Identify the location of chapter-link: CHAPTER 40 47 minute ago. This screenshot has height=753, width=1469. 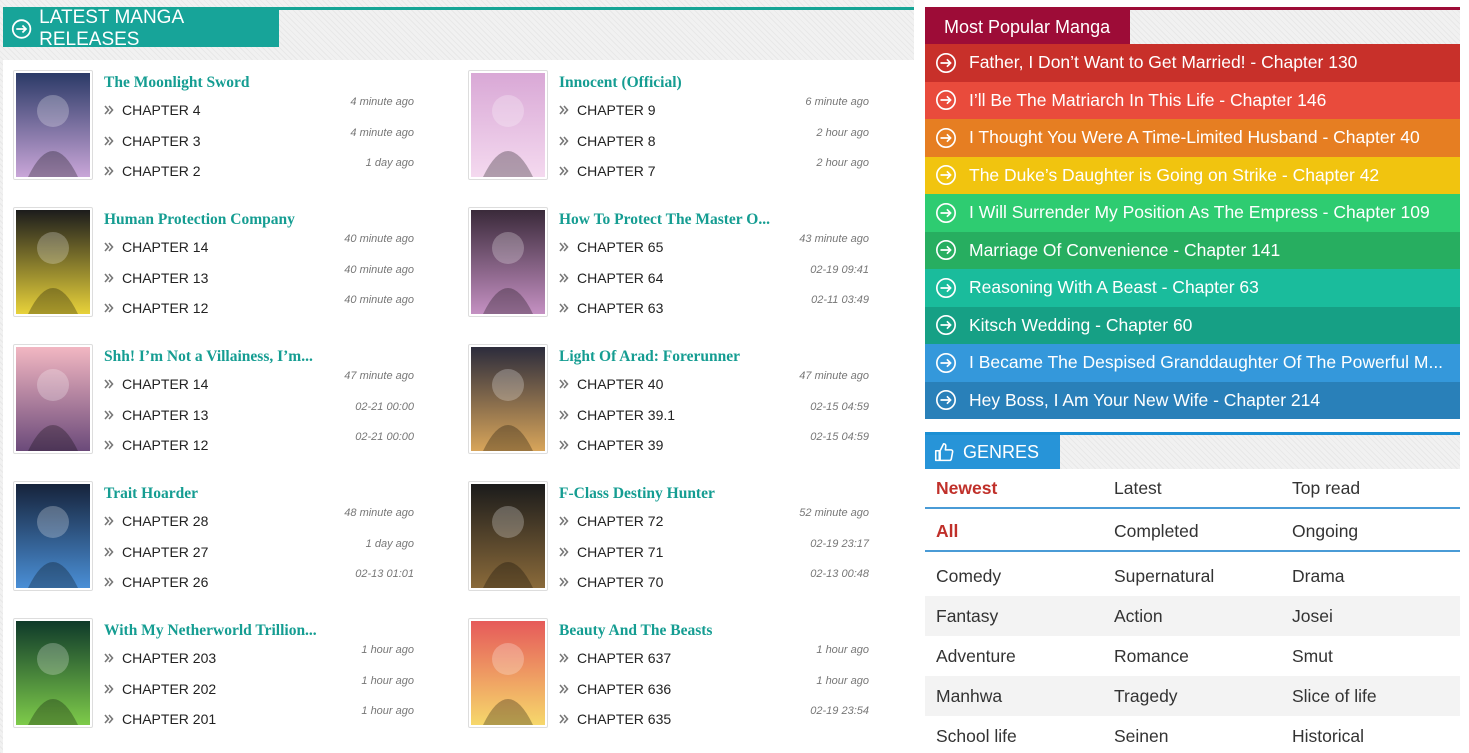
(714, 382).